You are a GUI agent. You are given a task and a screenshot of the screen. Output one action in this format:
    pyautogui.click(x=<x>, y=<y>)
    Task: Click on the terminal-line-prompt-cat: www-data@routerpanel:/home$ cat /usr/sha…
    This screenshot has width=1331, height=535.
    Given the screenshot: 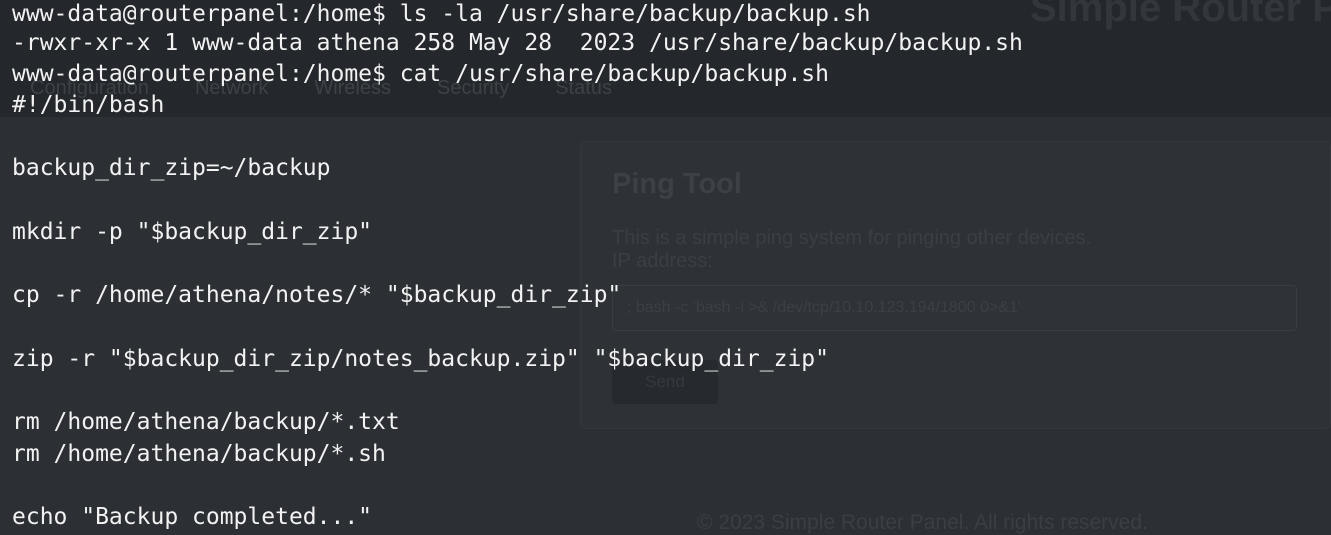 What is the action you would take?
    pyautogui.click(x=420, y=74)
    